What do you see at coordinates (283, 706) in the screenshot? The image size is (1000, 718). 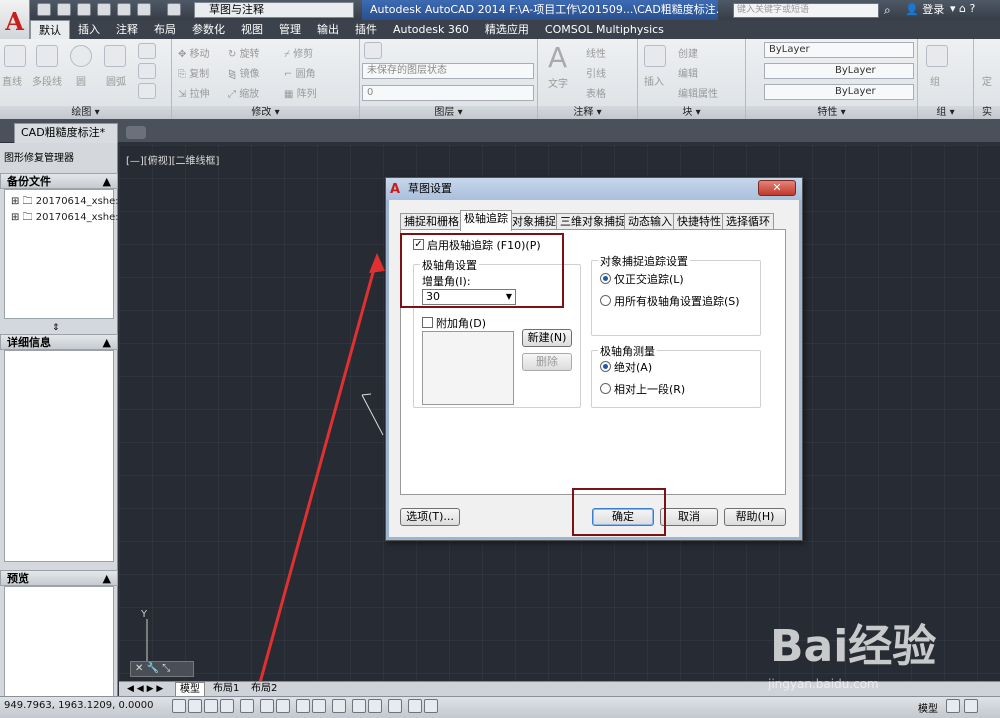 I see `3d-object-snap-icon` at bounding box center [283, 706].